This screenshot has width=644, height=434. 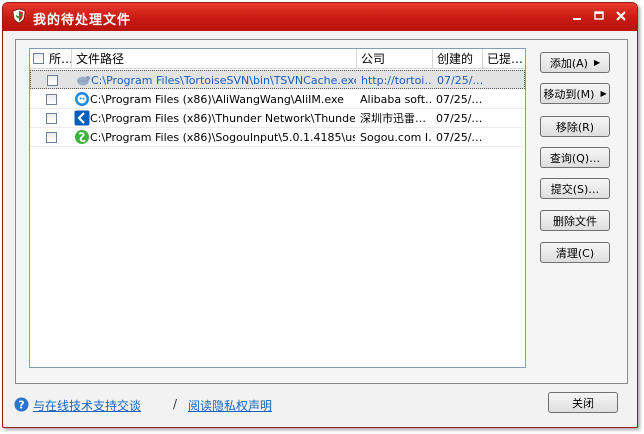 What do you see at coordinates (230, 405) in the screenshot?
I see `privacy-statement-link: 阅读隐私权声明` at bounding box center [230, 405].